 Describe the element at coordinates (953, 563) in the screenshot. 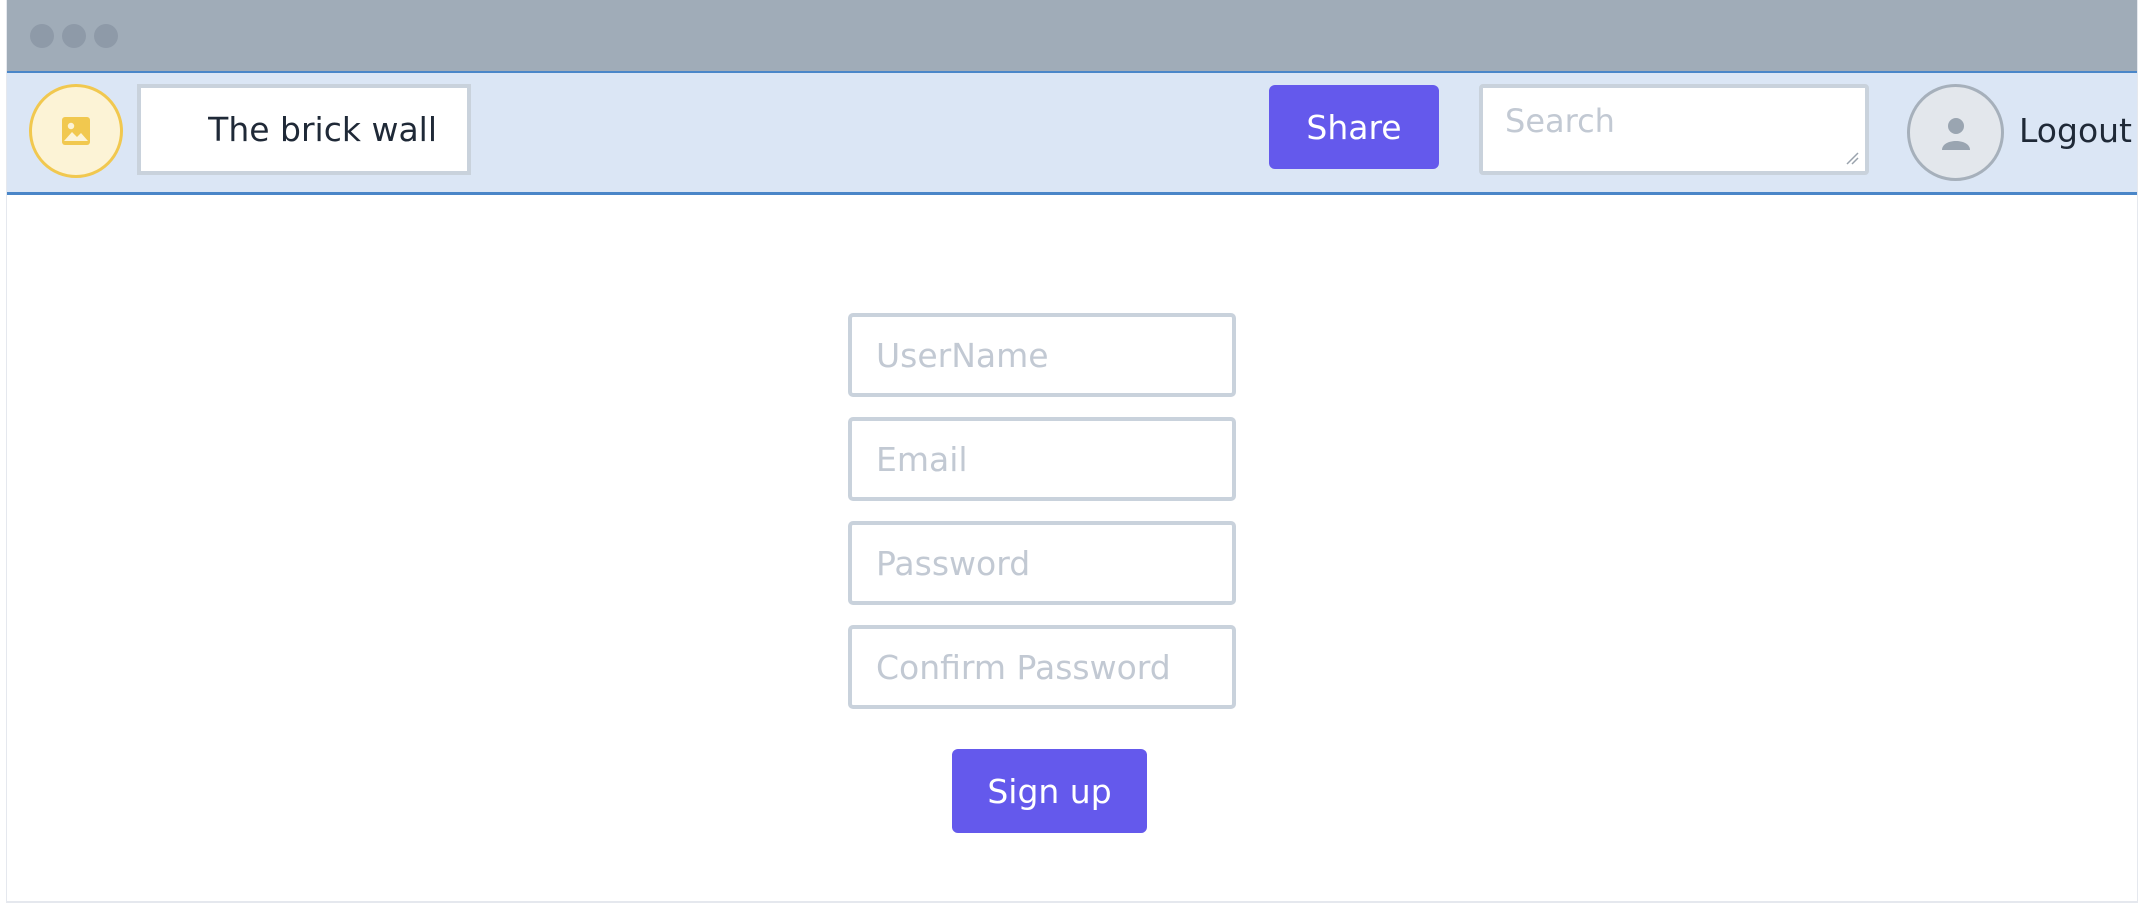

I see `password-placeholder: Password` at that location.